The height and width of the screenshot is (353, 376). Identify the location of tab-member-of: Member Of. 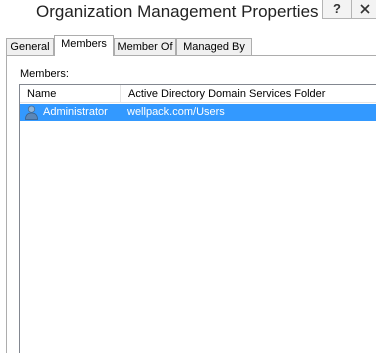
(145, 47).